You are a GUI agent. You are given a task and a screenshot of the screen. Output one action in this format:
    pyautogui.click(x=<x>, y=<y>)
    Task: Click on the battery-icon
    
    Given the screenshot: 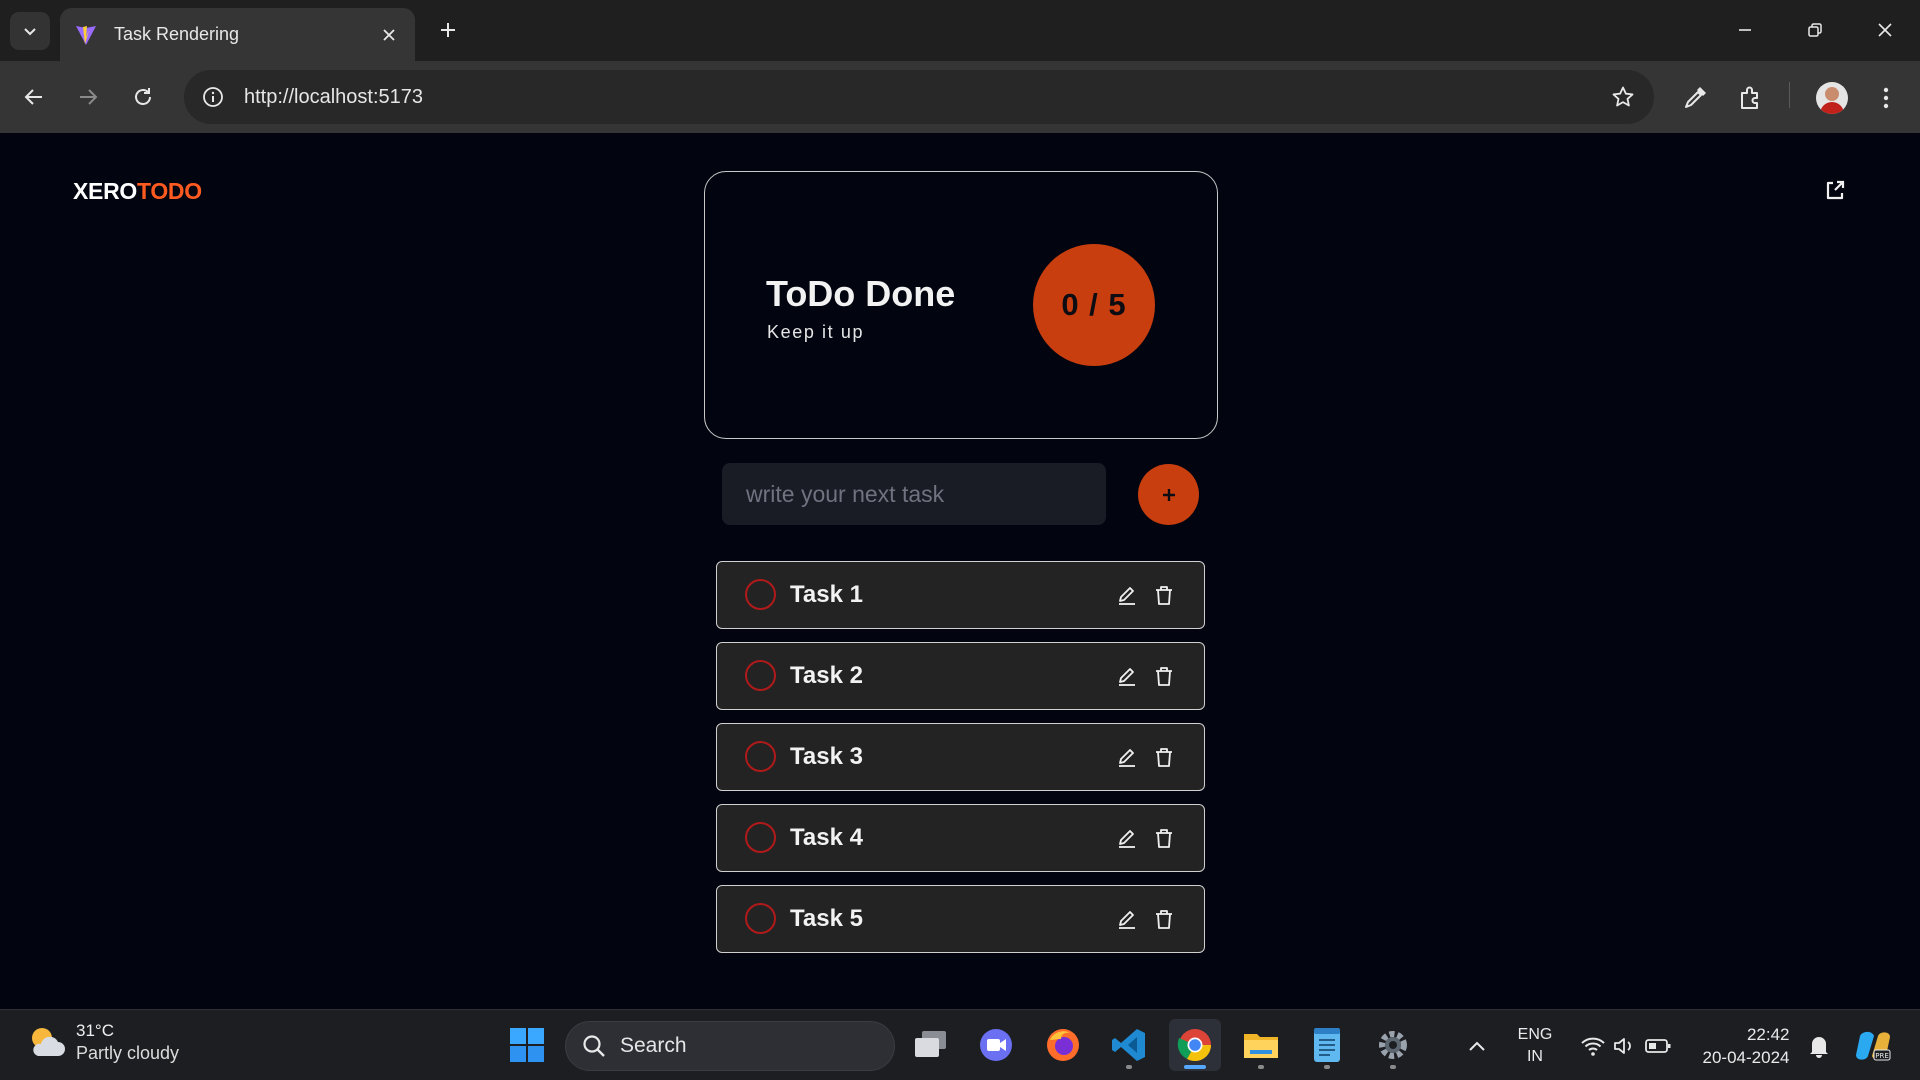 What is the action you would take?
    pyautogui.click(x=1658, y=1045)
    